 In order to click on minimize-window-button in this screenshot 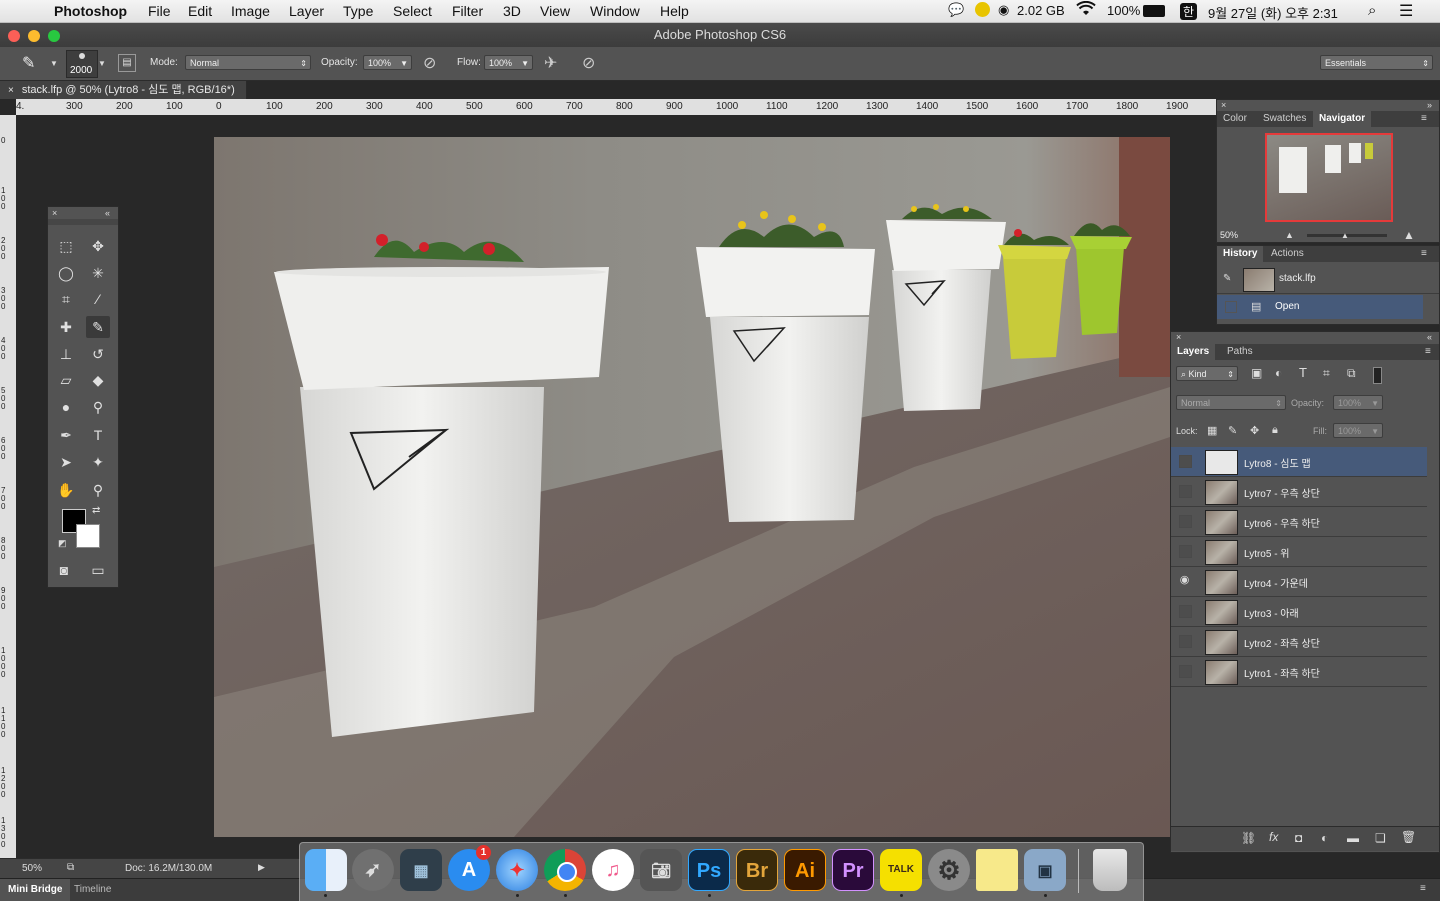, I will do `click(34, 36)`.